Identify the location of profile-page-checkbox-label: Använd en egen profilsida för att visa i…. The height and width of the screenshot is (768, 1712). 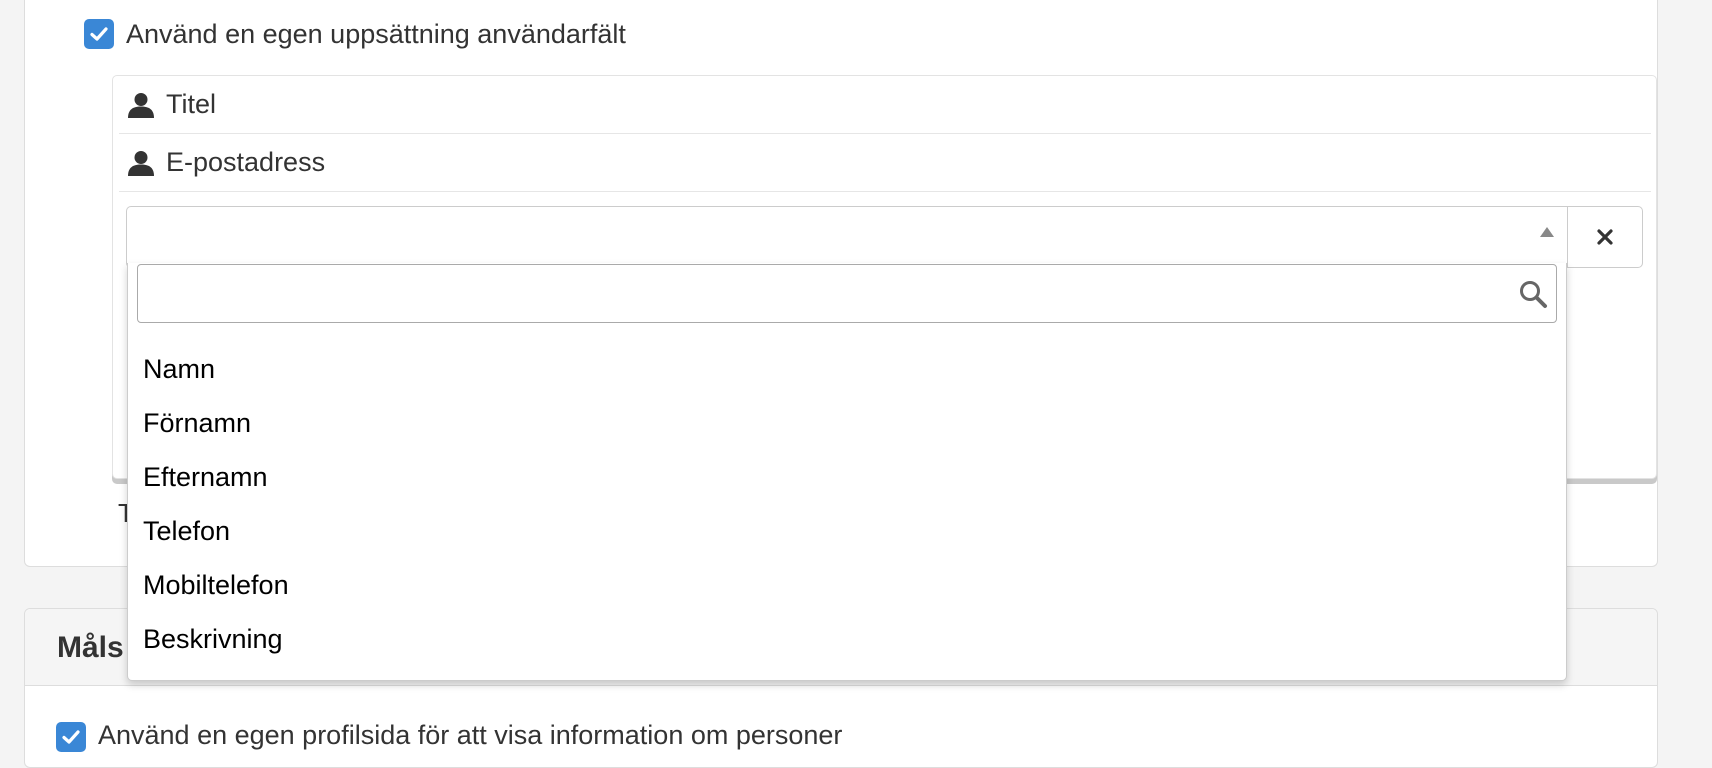
(470, 735).